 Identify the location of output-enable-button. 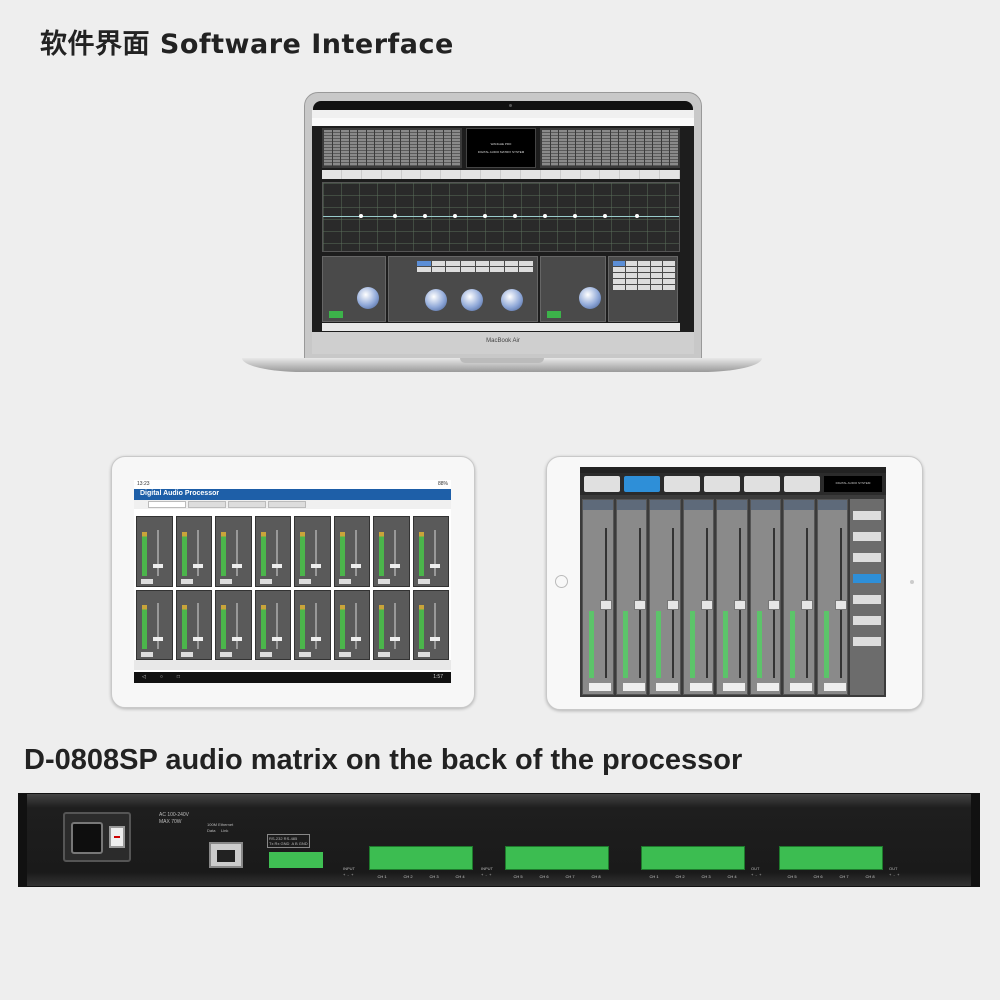
(554, 314).